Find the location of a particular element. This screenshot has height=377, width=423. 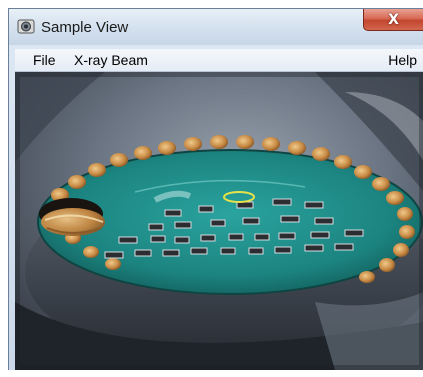

title-bar: Sample View X is located at coordinates (216, 27).